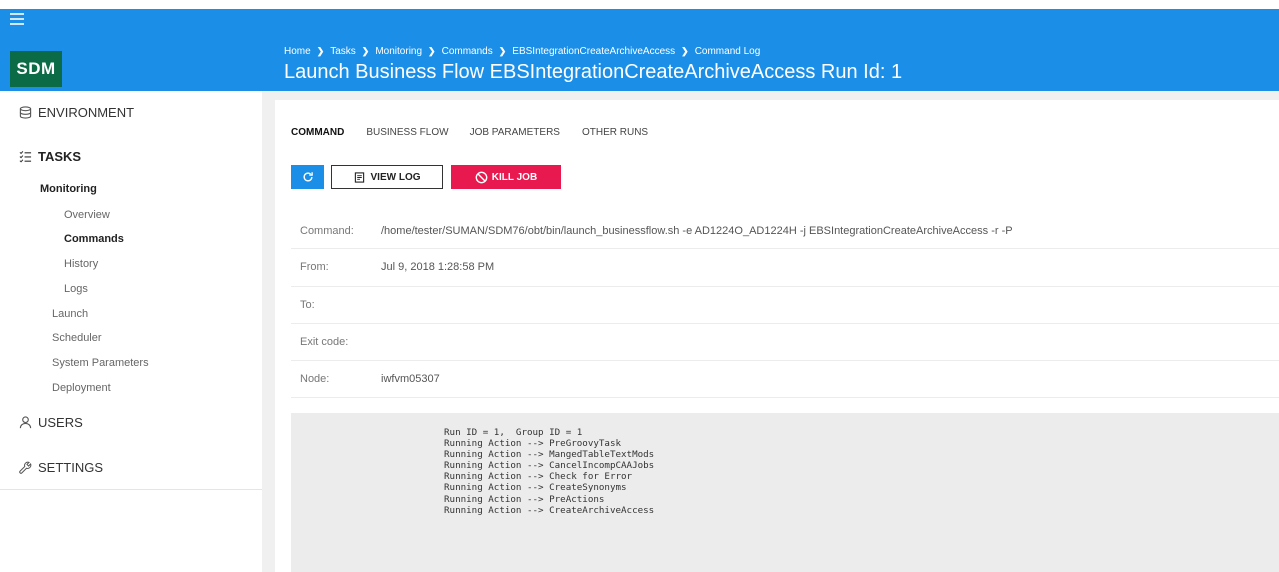 This screenshot has height=572, width=1279. What do you see at coordinates (87, 215) in the screenshot?
I see `sidebar-item-overview: Overview` at bounding box center [87, 215].